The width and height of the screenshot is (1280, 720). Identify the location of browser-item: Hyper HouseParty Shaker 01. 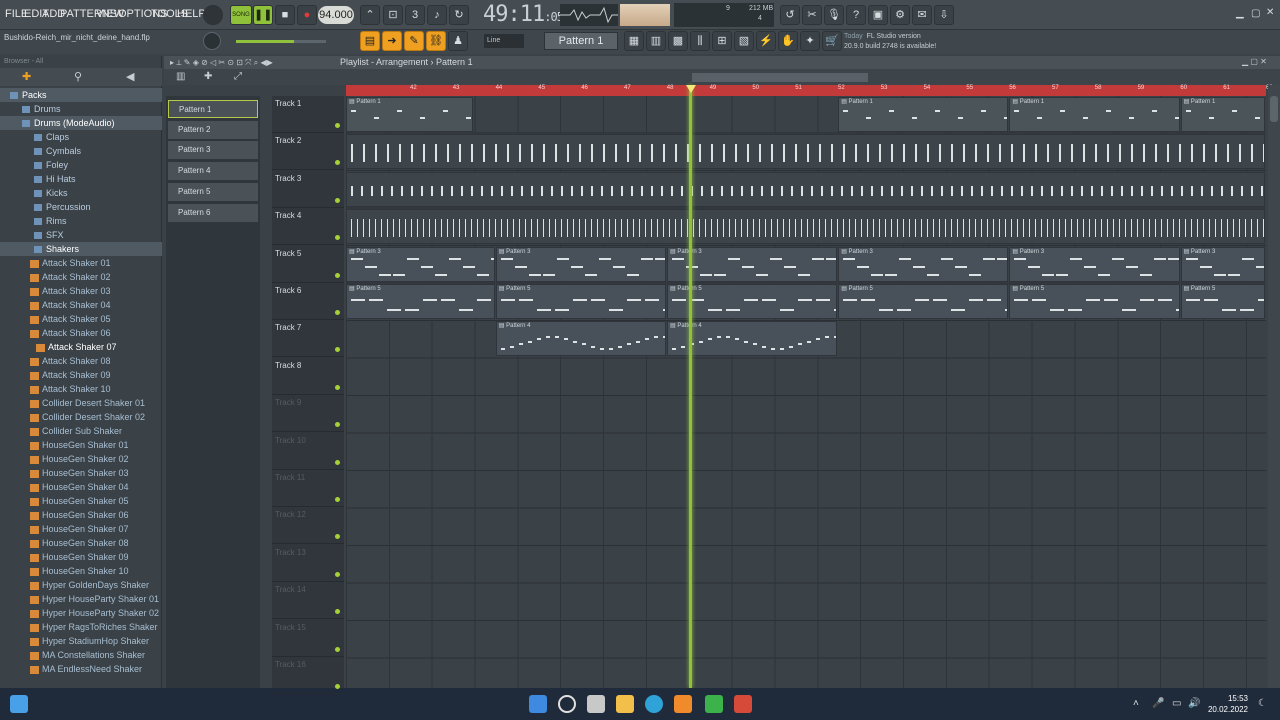
(81, 599).